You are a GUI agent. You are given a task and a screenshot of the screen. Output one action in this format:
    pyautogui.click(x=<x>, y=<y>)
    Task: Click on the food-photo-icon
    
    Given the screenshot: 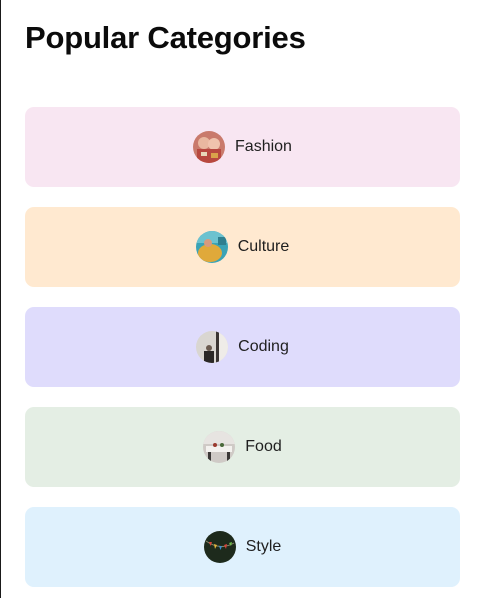 What is the action you would take?
    pyautogui.click(x=219, y=447)
    